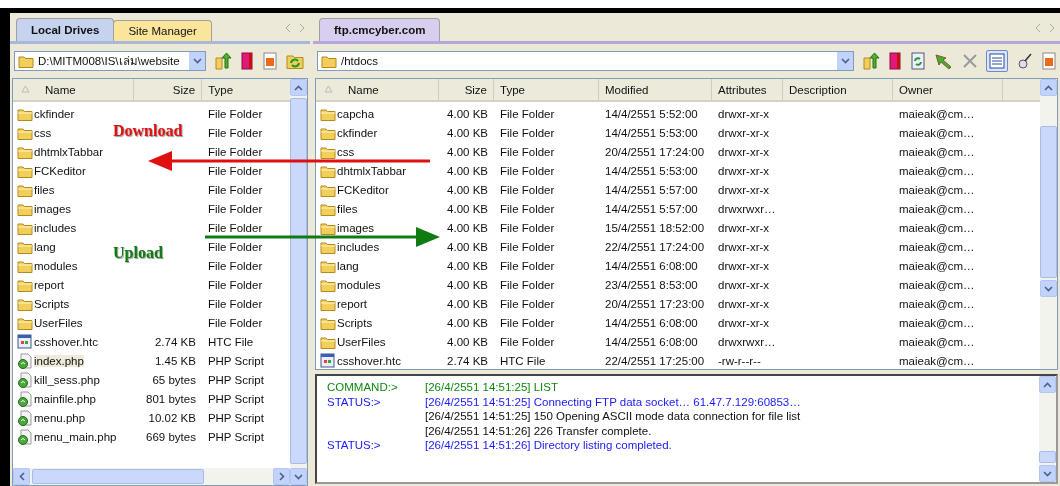 The height and width of the screenshot is (486, 1060). I want to click on list-view-icon, so click(997, 61).